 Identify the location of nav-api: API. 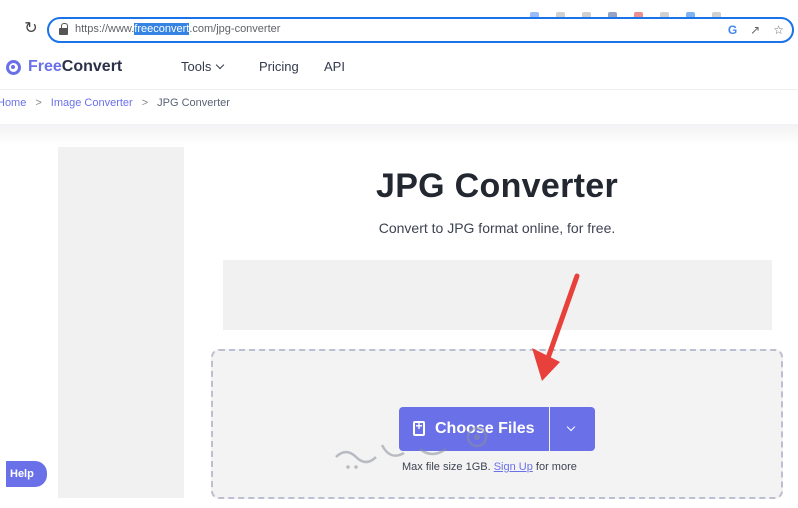
(334, 66).